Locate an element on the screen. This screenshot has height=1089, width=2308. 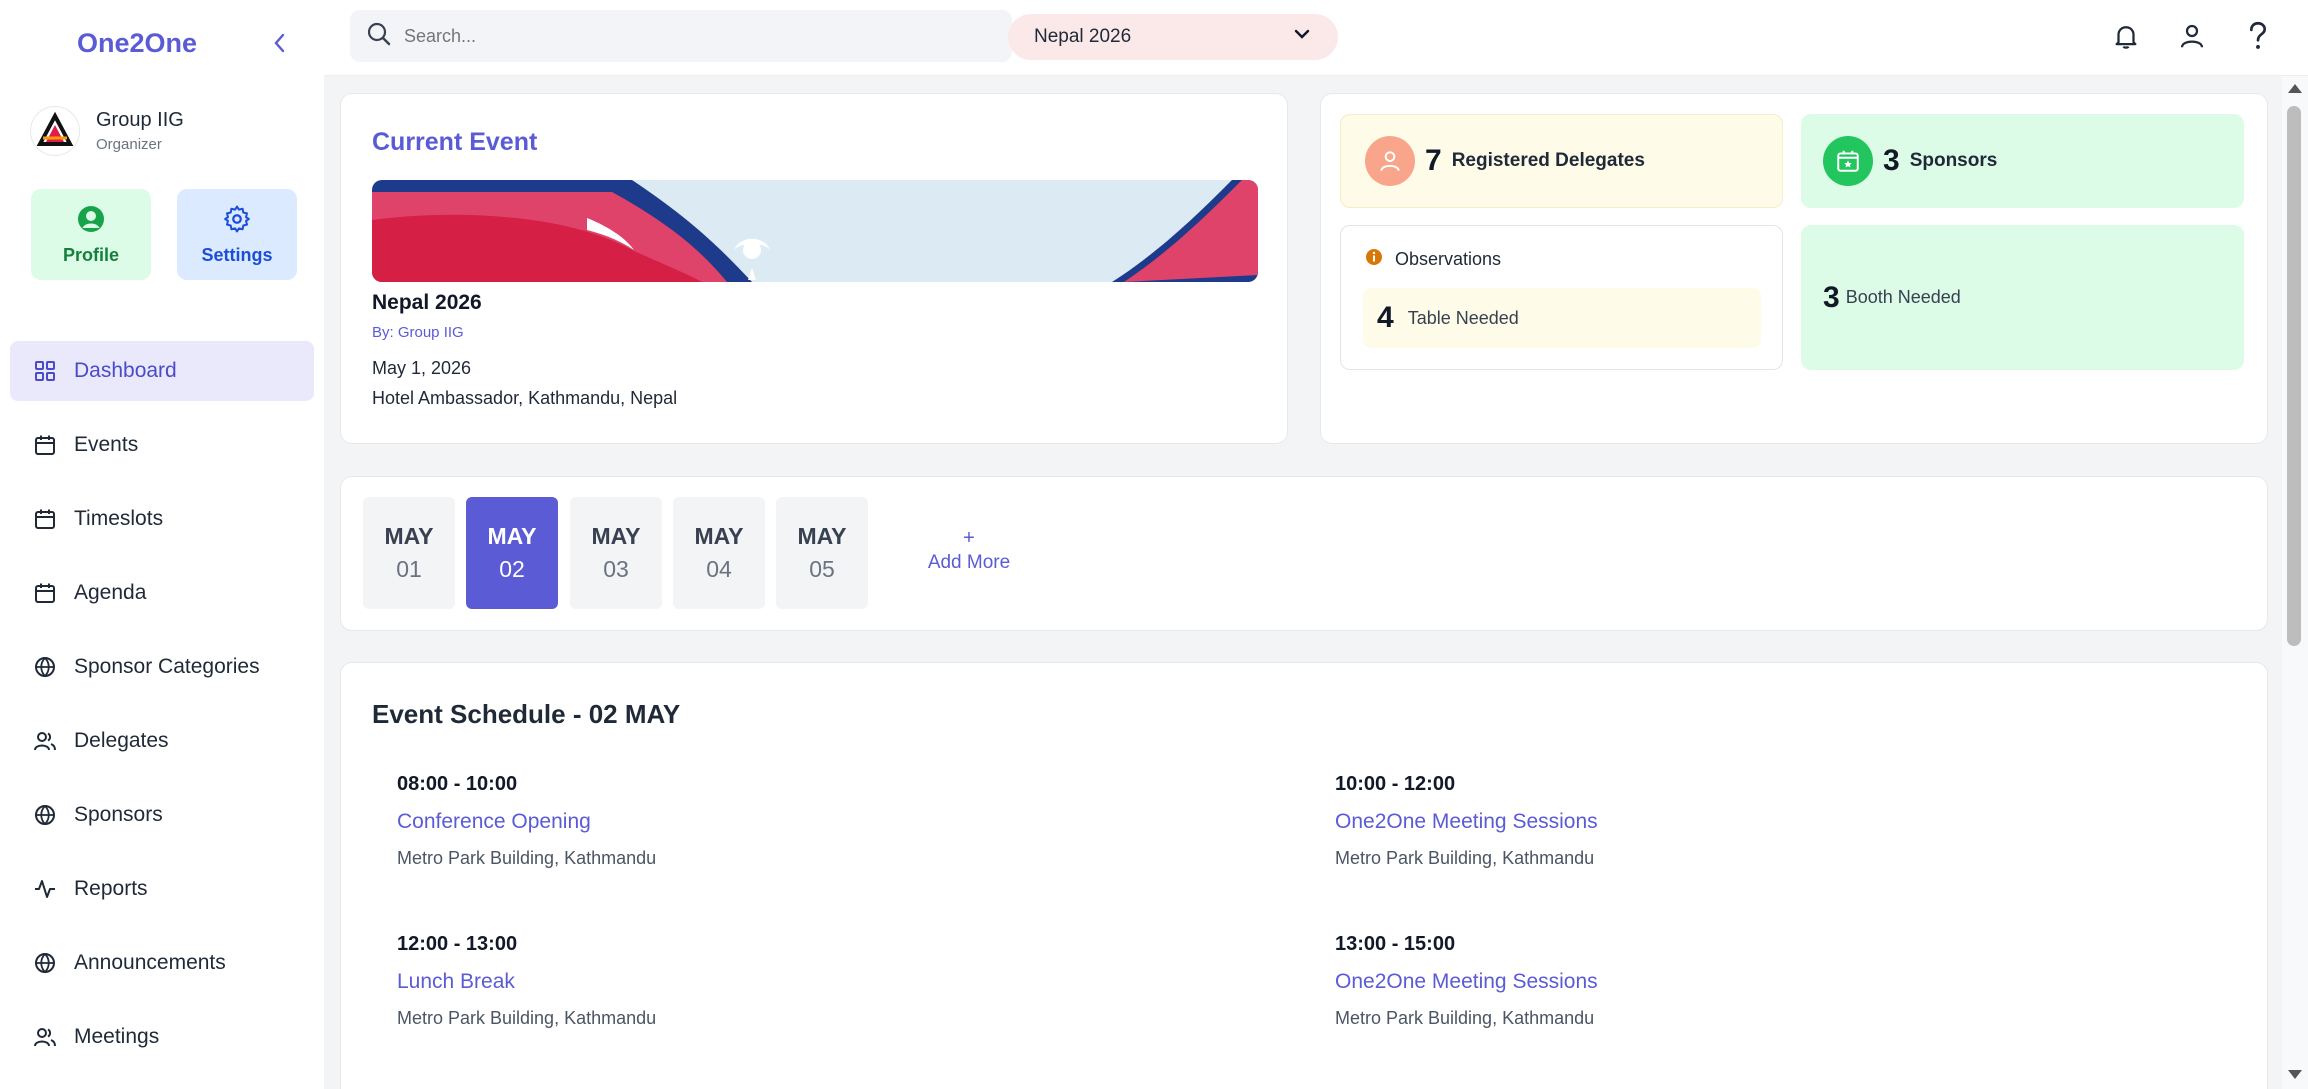
users-icon is located at coordinates (45, 1037).